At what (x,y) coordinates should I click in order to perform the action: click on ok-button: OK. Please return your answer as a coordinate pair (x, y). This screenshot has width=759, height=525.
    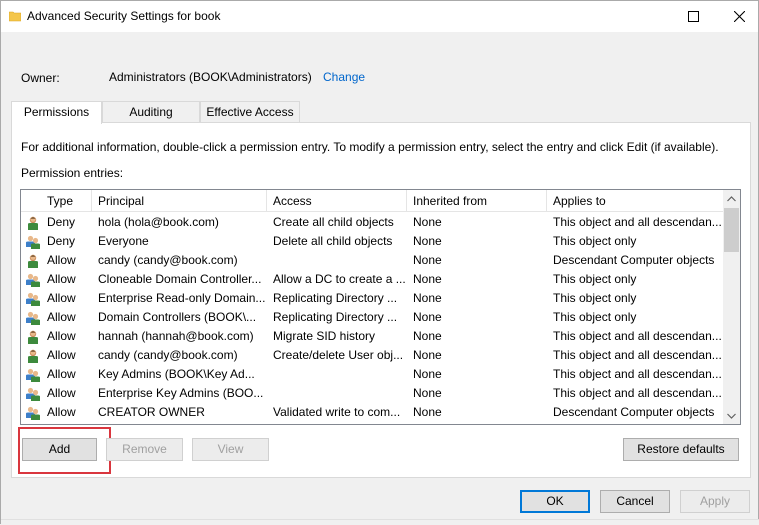
    Looking at the image, I should click on (555, 501).